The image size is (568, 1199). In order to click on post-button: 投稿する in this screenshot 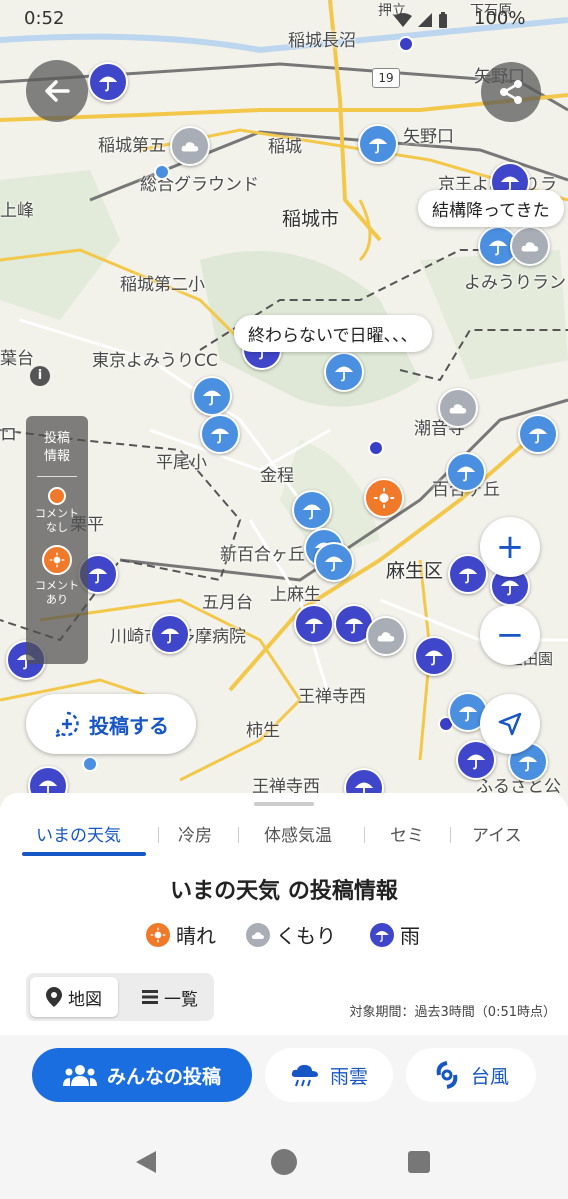, I will do `click(111, 724)`.